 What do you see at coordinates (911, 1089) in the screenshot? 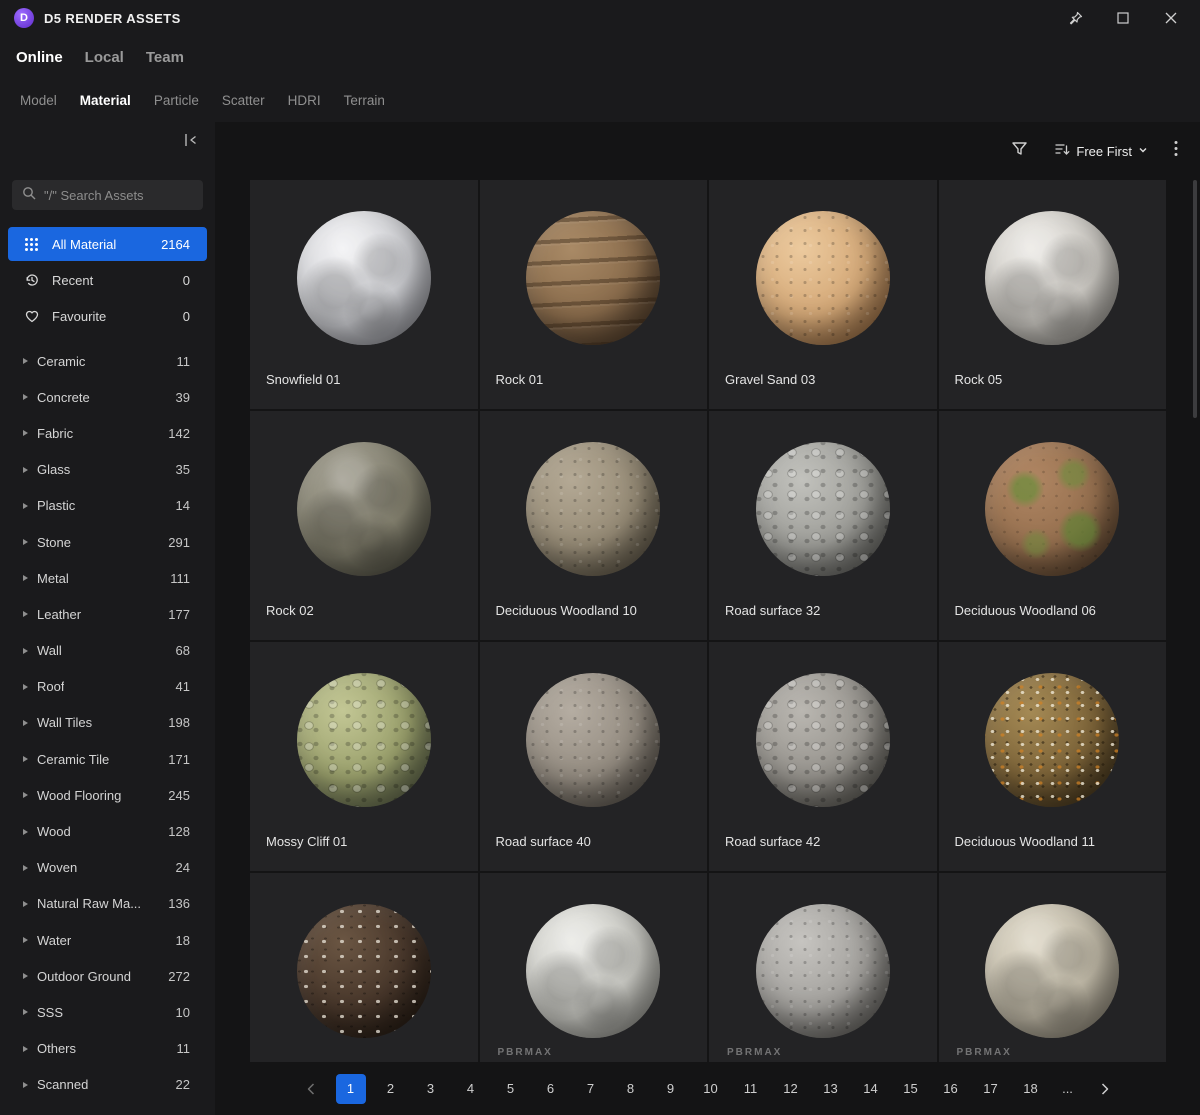
I see `page-button-15: 15` at bounding box center [911, 1089].